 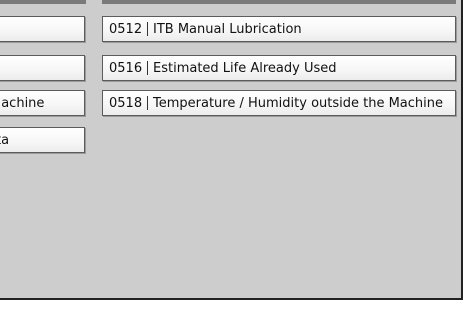 I want to click on sp-item-0516-button: 0516 Estimated Life Already Used, so click(x=279, y=68).